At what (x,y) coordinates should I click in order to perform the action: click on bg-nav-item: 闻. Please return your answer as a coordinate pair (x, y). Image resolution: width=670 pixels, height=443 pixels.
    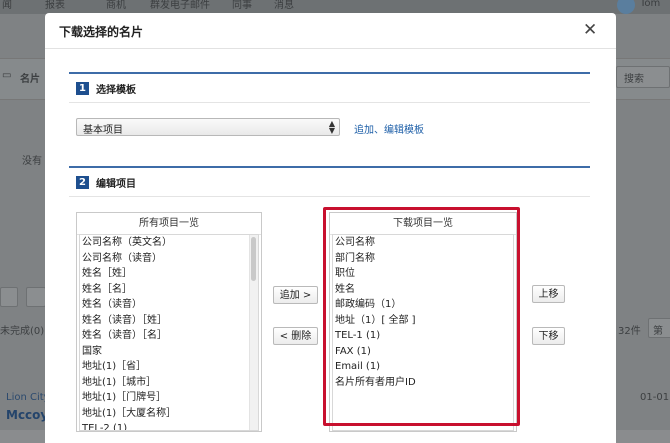
    Looking at the image, I should click on (7, 5).